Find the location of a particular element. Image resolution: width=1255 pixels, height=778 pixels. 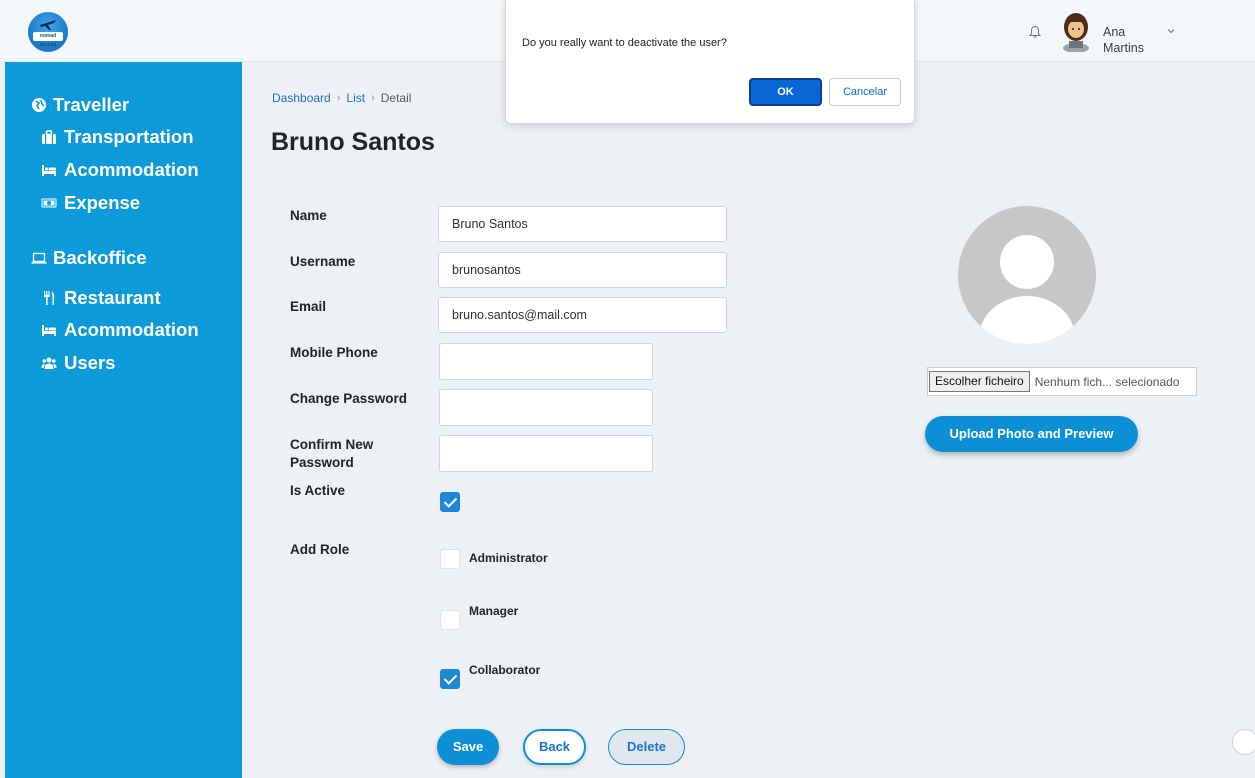

role-manager-label: Manager is located at coordinates (494, 611).